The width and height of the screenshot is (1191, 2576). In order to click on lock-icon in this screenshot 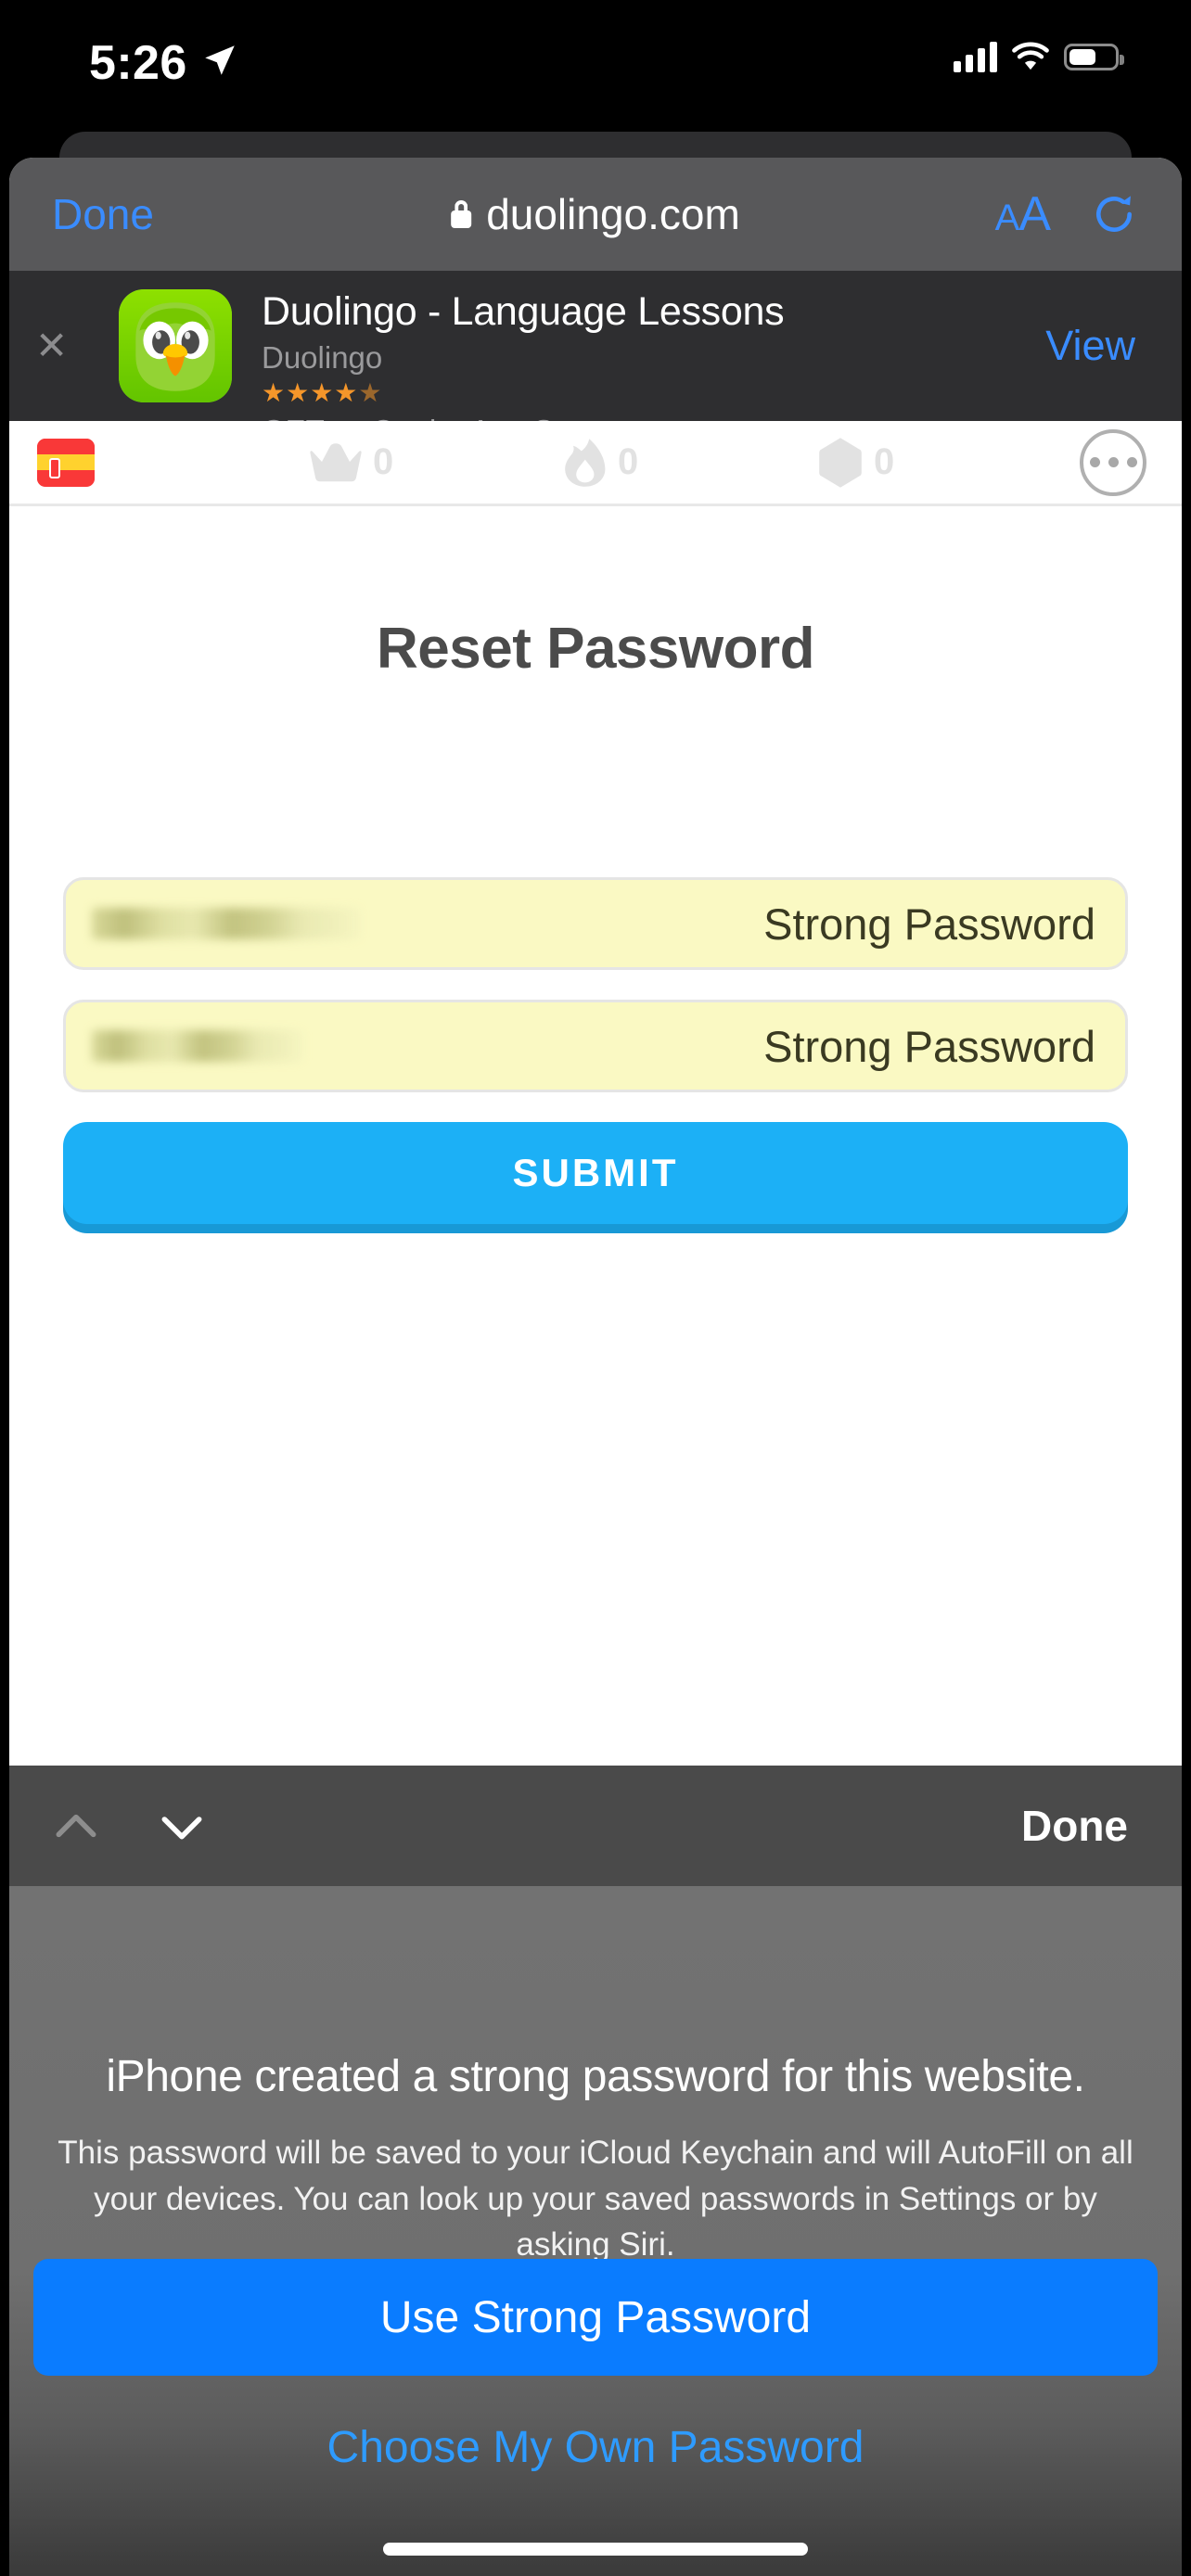, I will do `click(462, 214)`.